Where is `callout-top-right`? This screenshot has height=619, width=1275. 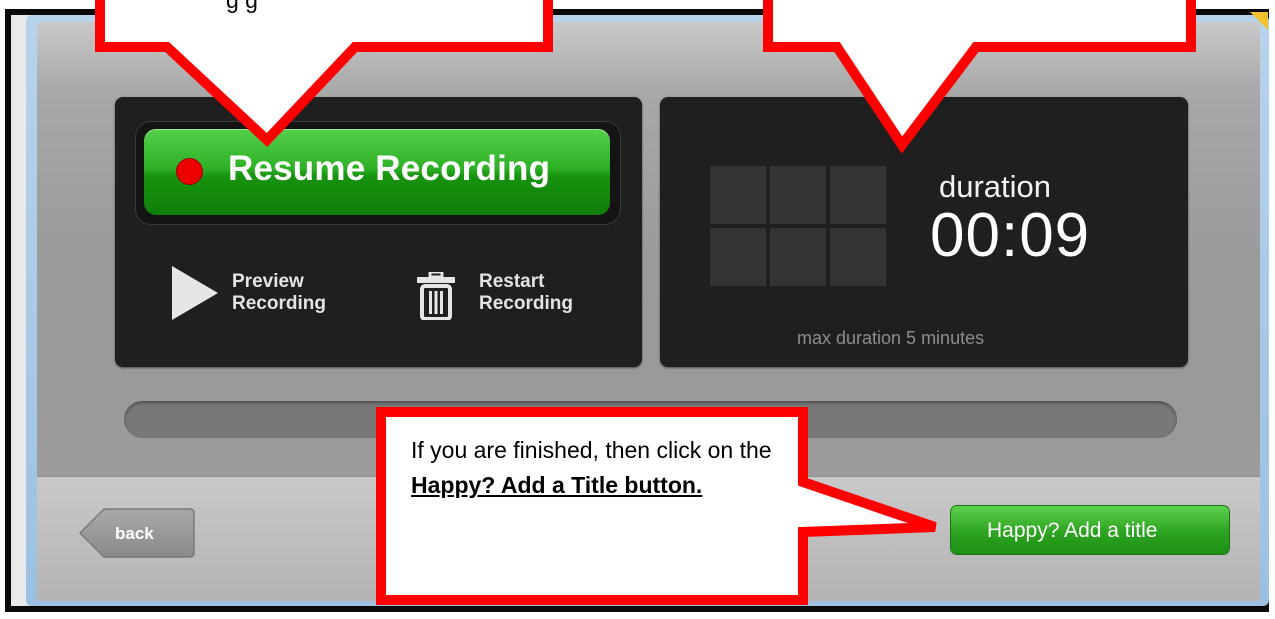 callout-top-right is located at coordinates (979, 77).